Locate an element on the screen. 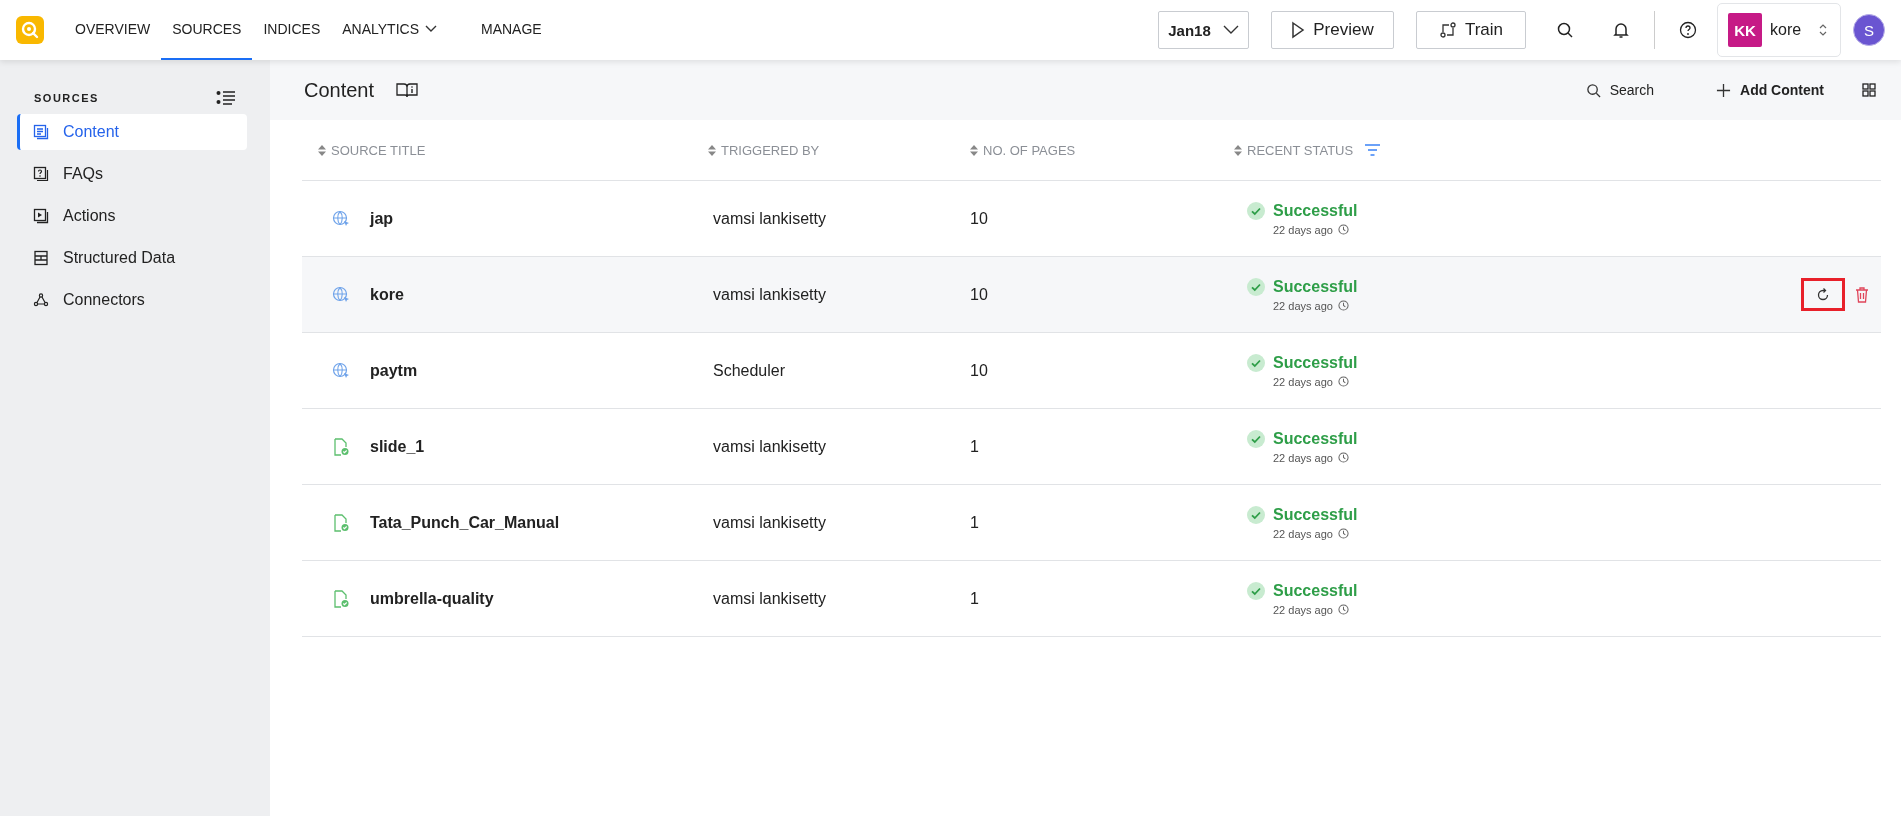 Image resolution: width=1901 pixels, height=816 pixels. source-title: umbrella-quality is located at coordinates (432, 598).